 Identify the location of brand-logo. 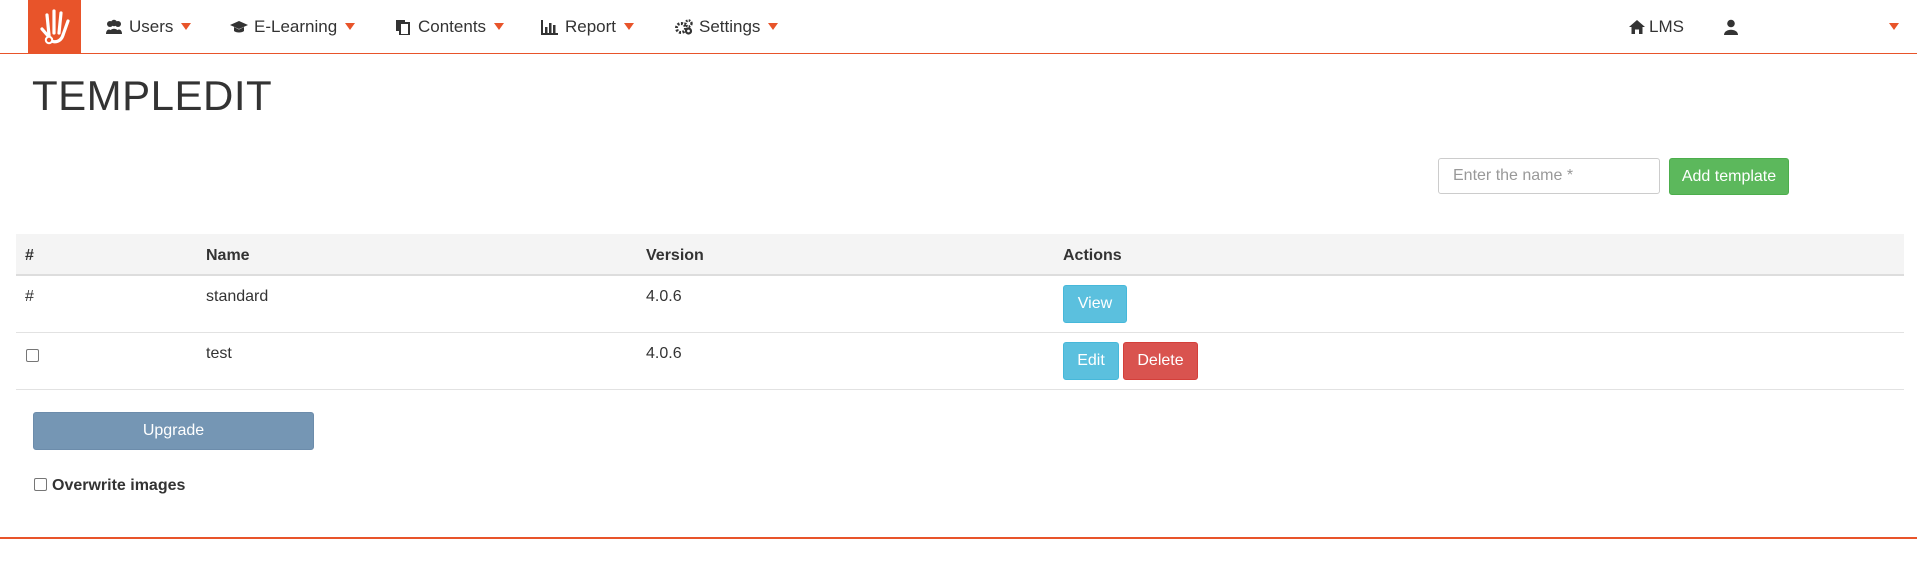
(54, 26).